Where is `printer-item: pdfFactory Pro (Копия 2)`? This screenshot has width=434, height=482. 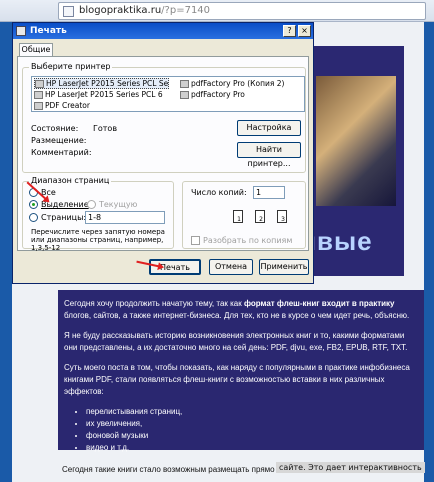 printer-item: pdfFactory Pro (Копия 2) is located at coordinates (232, 83).